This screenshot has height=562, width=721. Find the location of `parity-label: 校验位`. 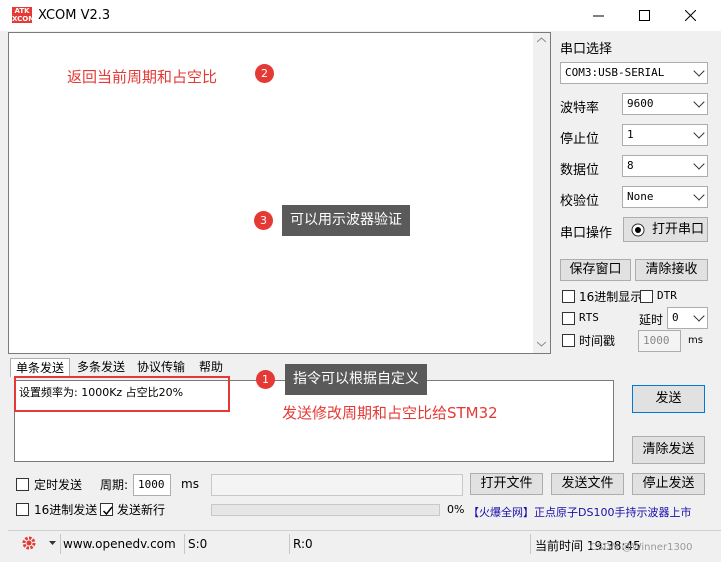

parity-label: 校验位 is located at coordinates (580, 201).